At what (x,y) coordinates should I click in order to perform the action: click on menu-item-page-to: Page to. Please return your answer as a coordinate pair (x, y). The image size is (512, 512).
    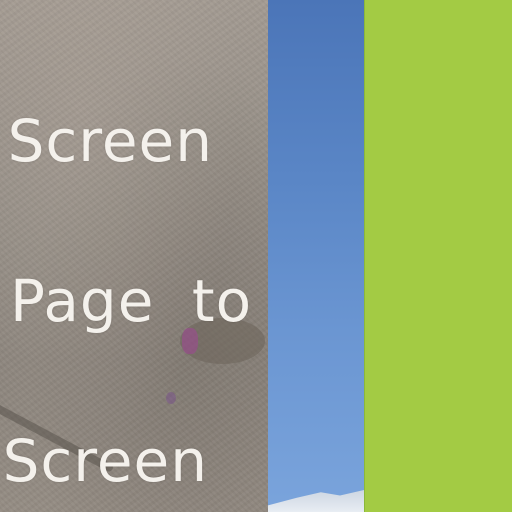
    Looking at the image, I should click on (131, 301).